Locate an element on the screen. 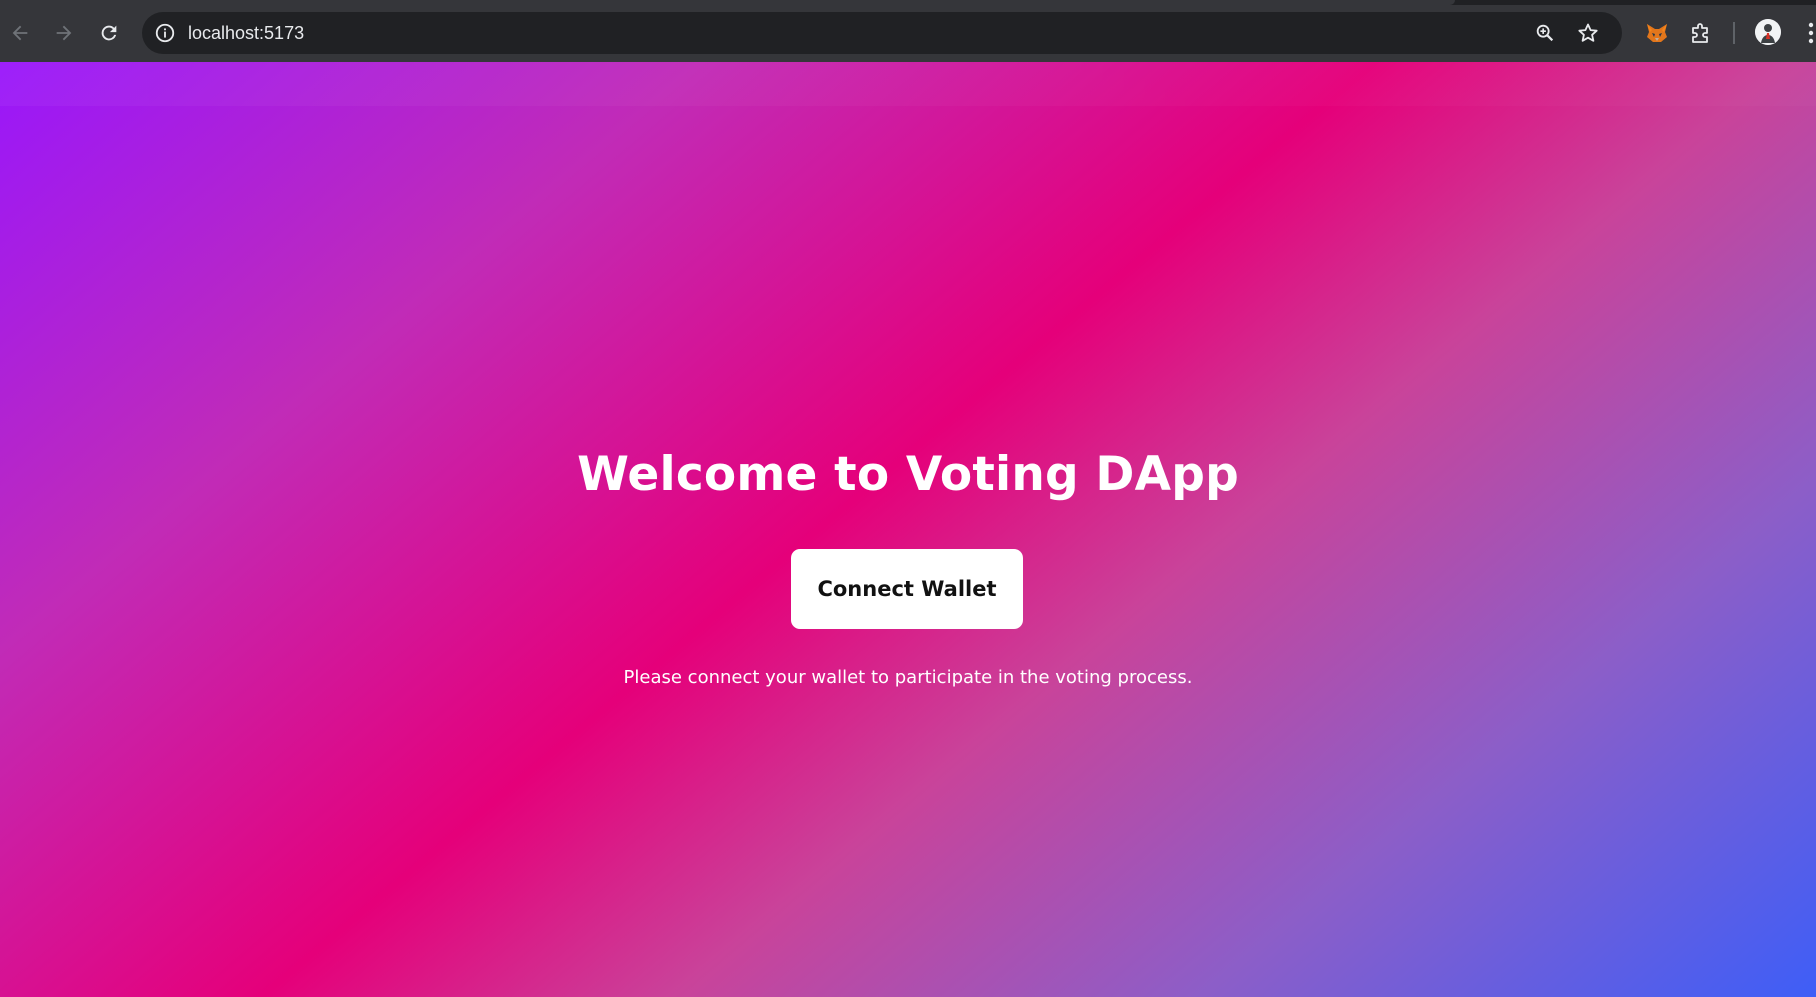  zoom-icon is located at coordinates (1545, 33).